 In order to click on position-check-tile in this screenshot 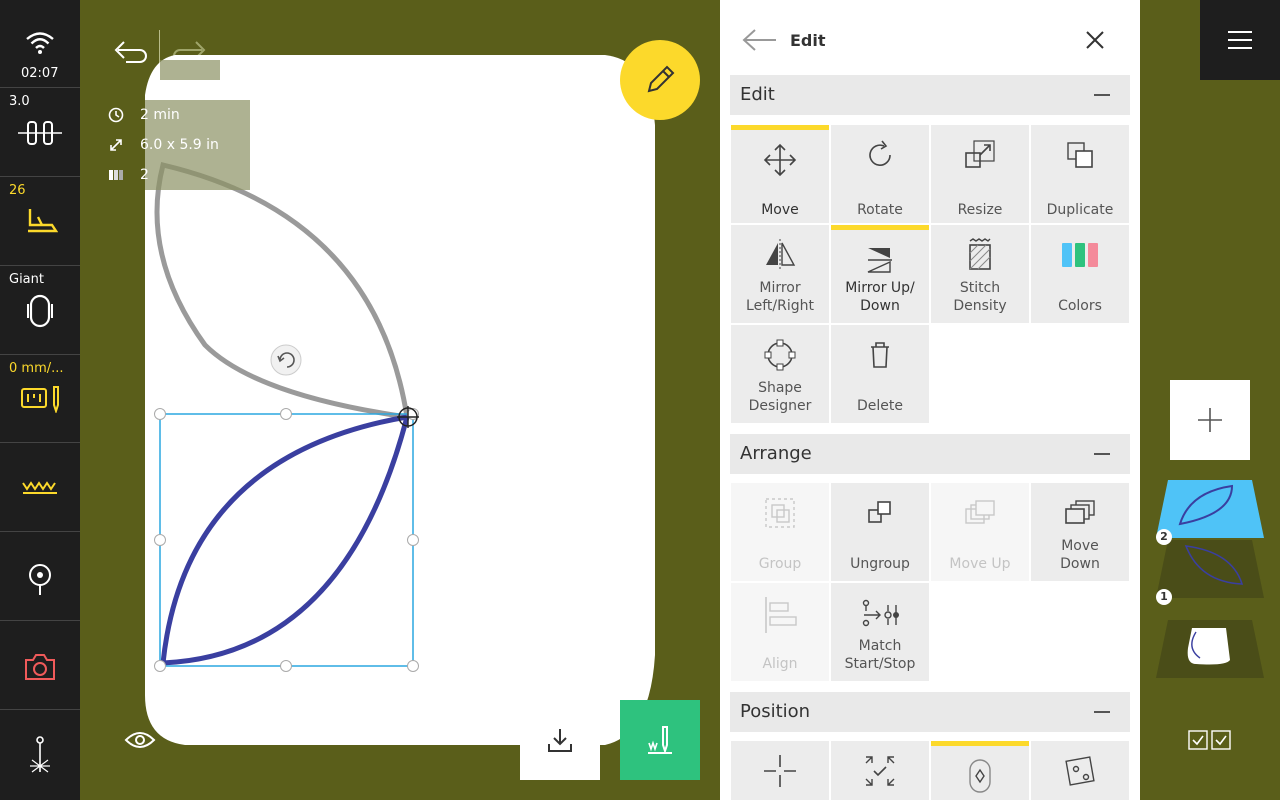, I will do `click(880, 770)`.